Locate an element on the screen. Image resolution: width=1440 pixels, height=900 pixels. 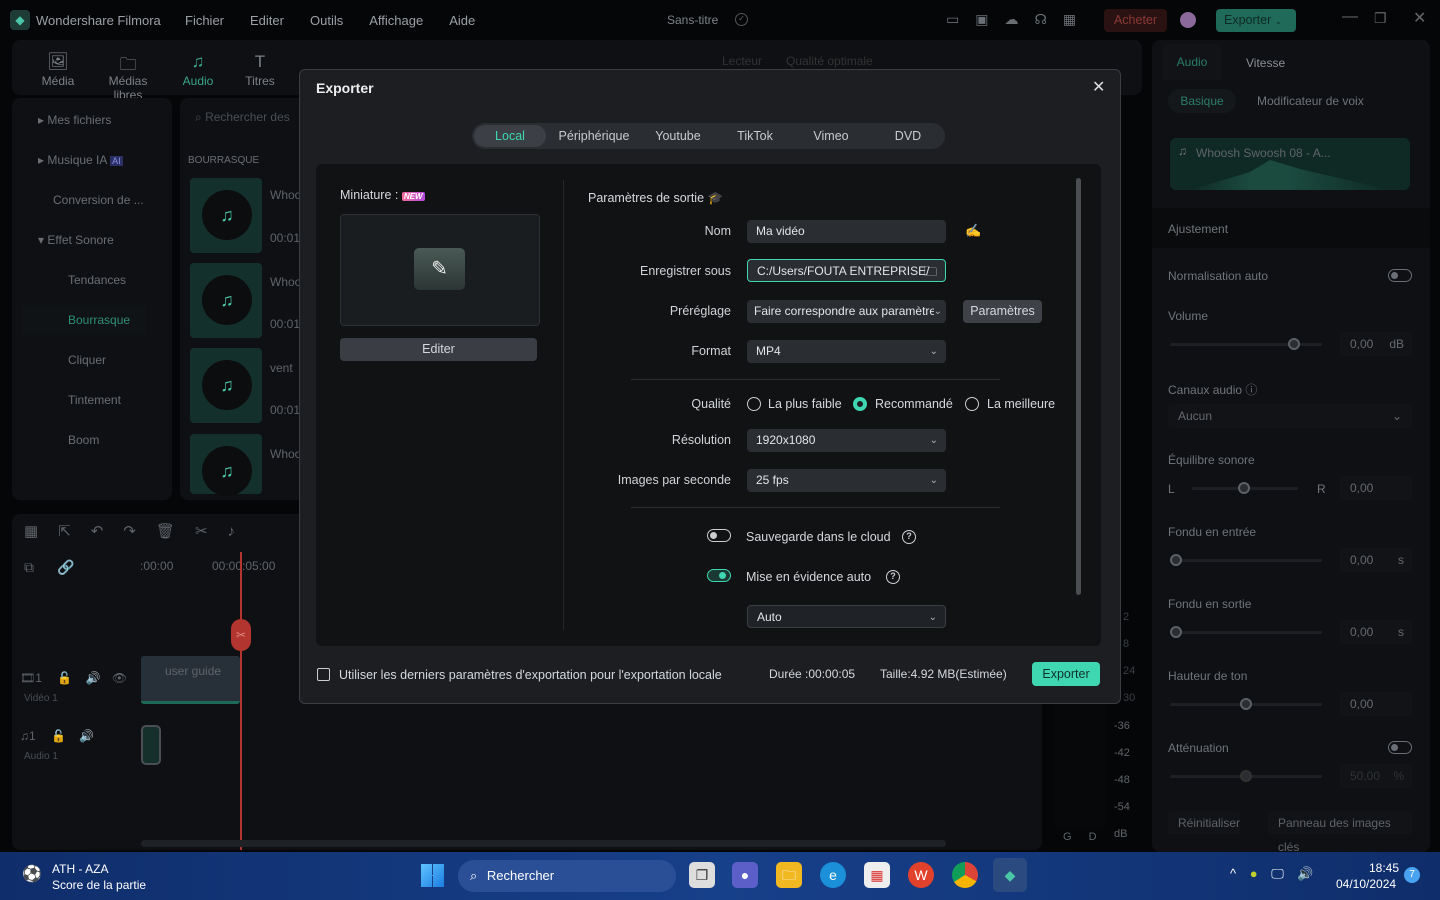
tab-vitesse: Vitesse is located at coordinates (1265, 63).